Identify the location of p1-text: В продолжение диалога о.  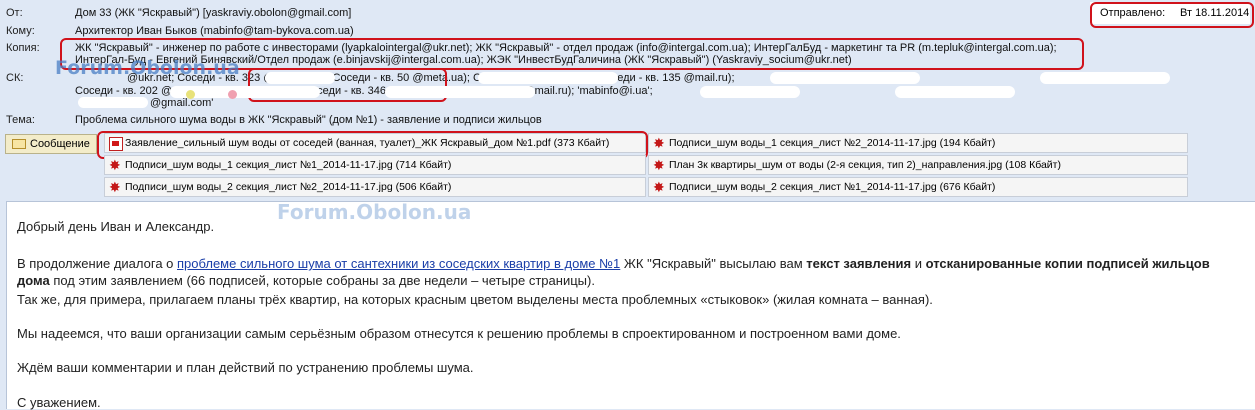
(97, 263).